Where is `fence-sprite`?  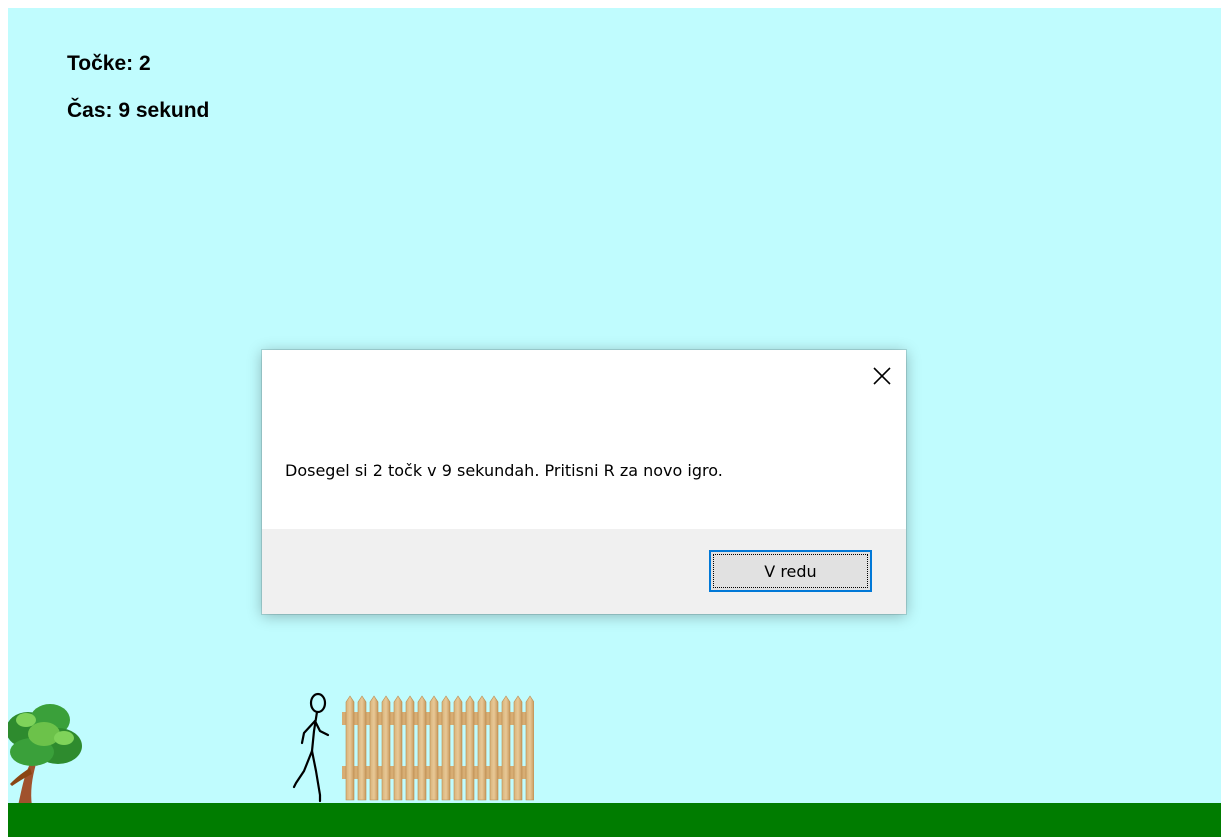
fence-sprite is located at coordinates (438, 748).